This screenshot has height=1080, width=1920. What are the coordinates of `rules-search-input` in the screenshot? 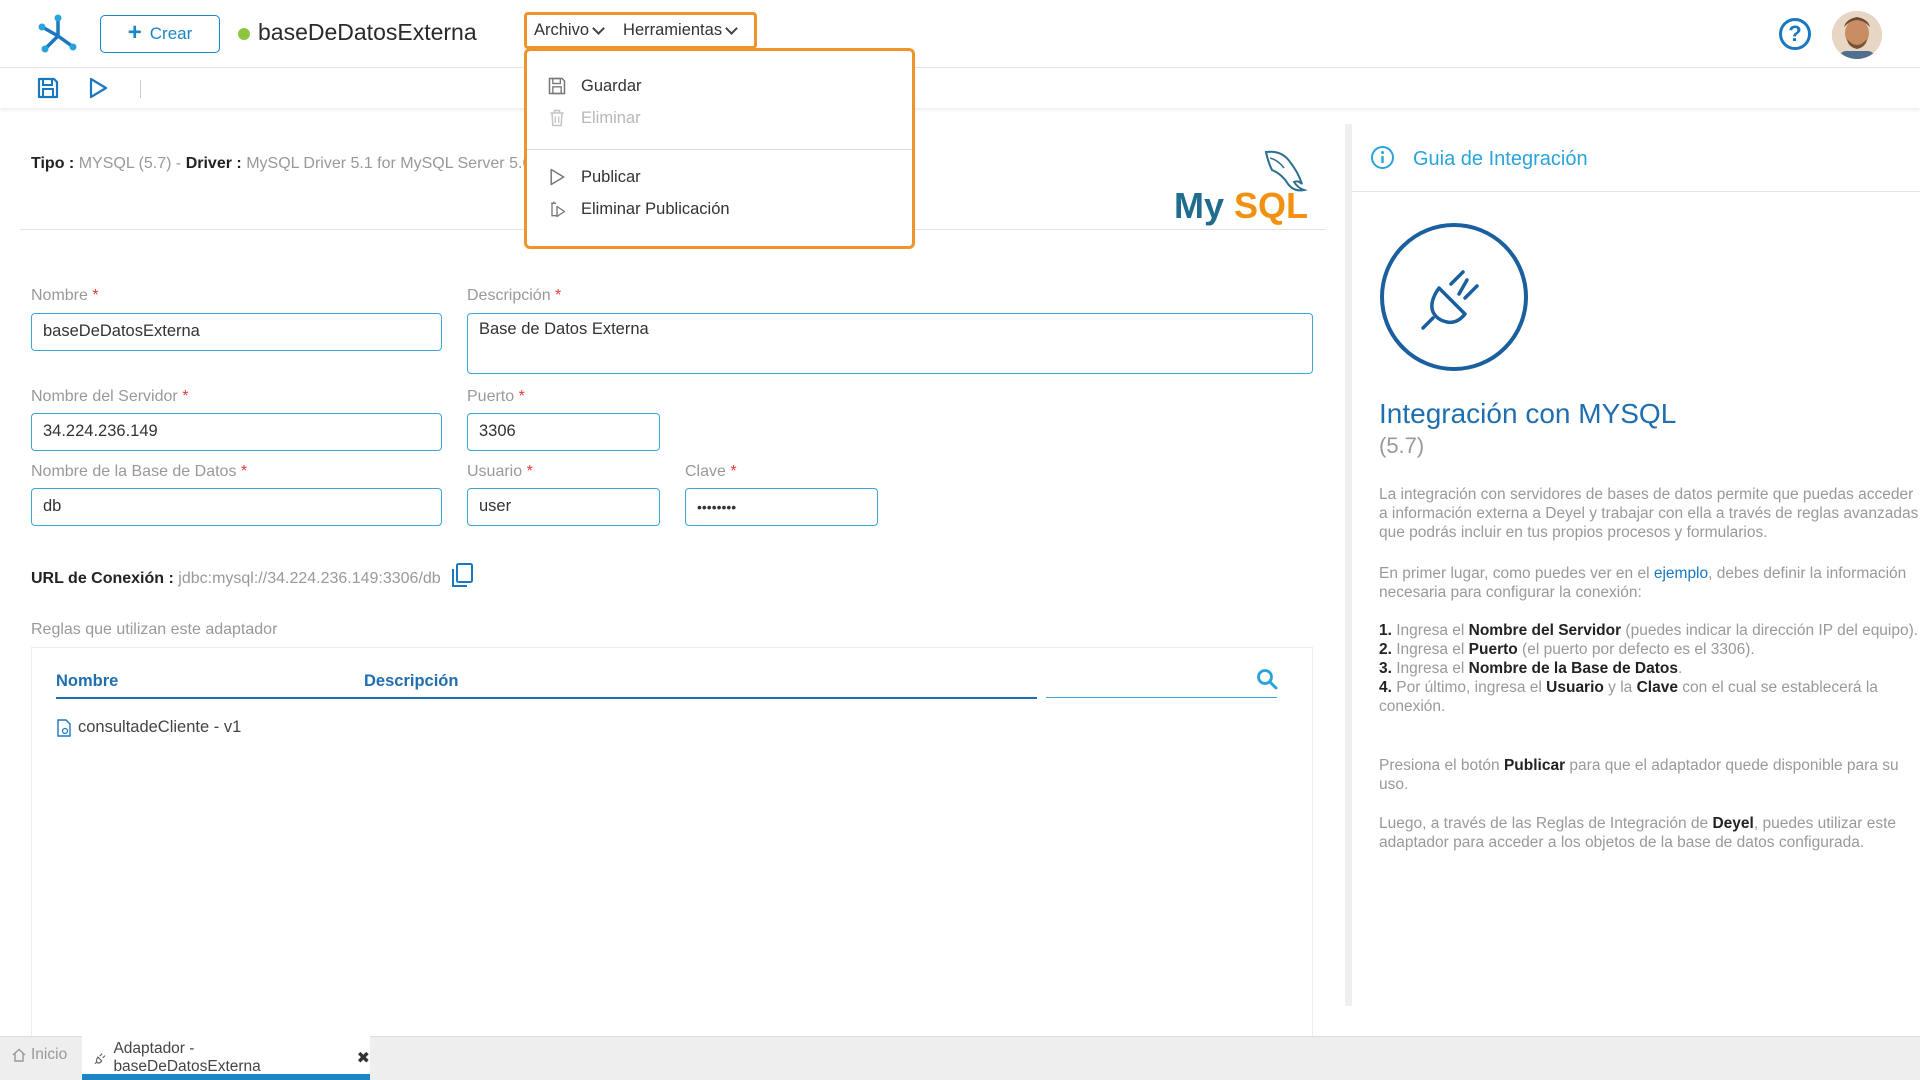 It's located at (1161, 697).